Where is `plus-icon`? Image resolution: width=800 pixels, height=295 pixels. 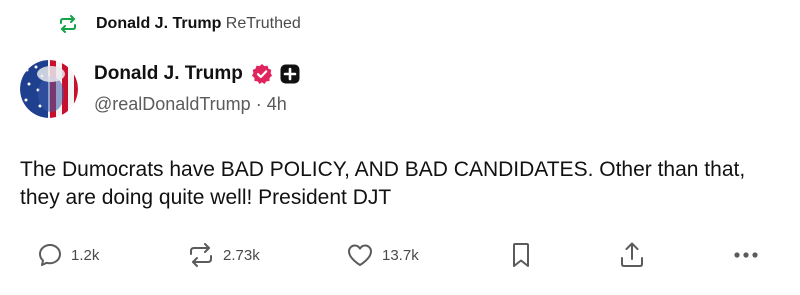 plus-icon is located at coordinates (290, 74).